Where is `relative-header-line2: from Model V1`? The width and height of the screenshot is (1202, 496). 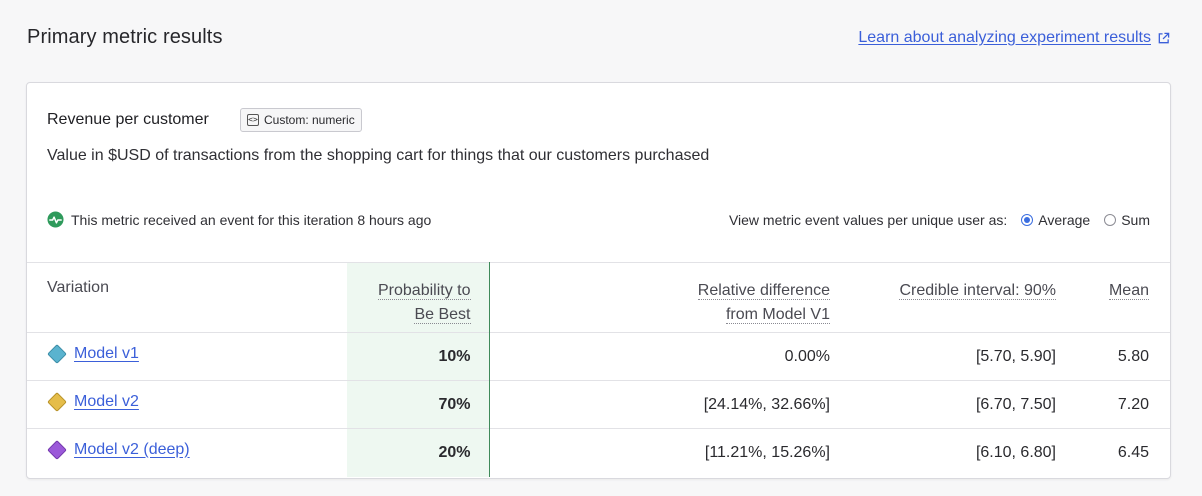 relative-header-line2: from Model V1 is located at coordinates (777, 315).